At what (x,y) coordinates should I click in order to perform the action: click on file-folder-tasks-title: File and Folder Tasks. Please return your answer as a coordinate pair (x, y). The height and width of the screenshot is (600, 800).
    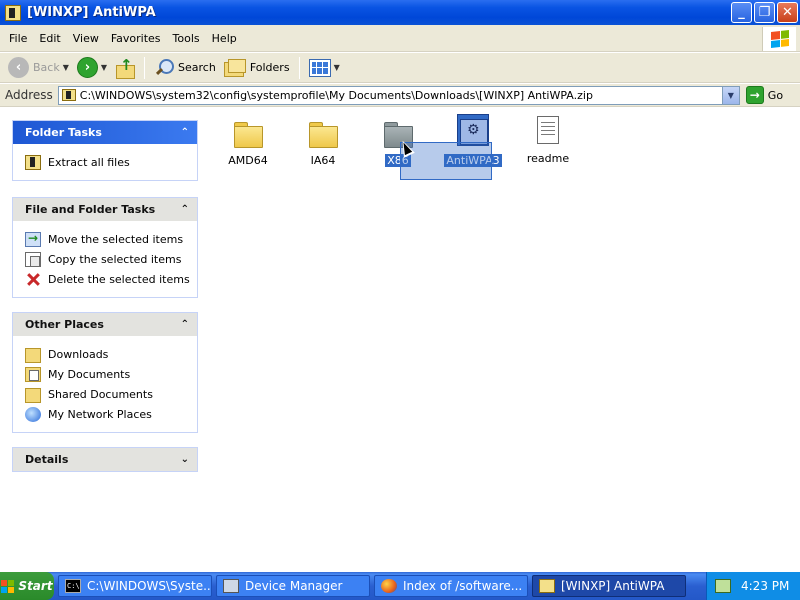
    Looking at the image, I should click on (90, 209).